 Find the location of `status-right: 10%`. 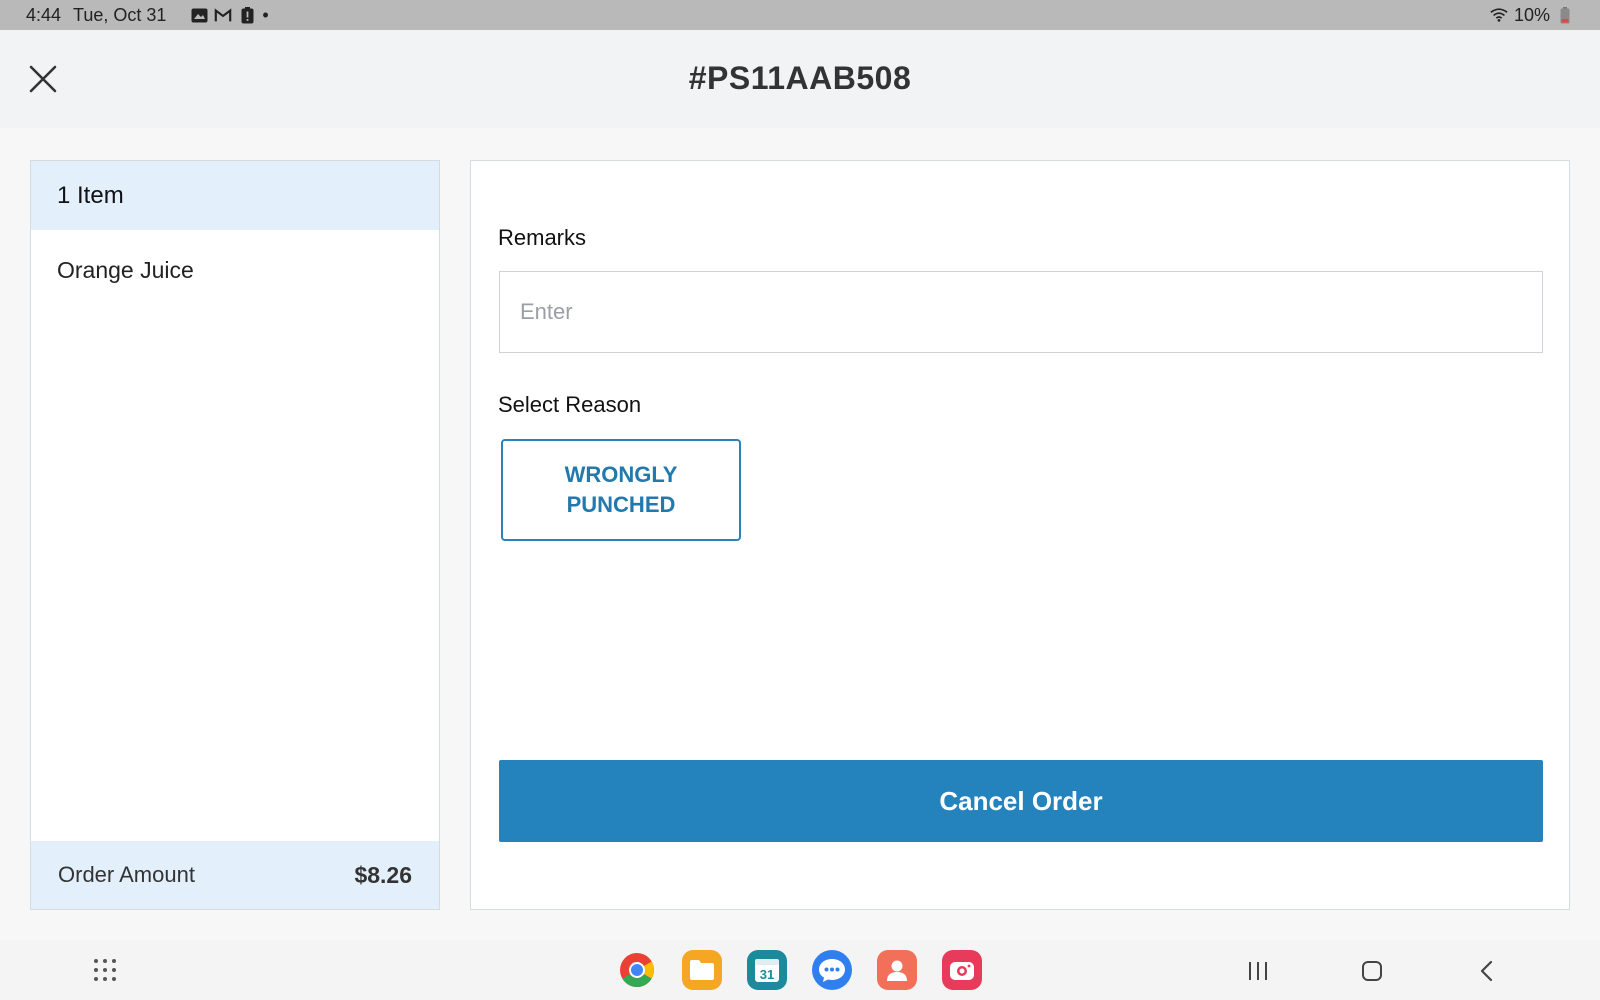

status-right: 10% is located at coordinates (1532, 15).